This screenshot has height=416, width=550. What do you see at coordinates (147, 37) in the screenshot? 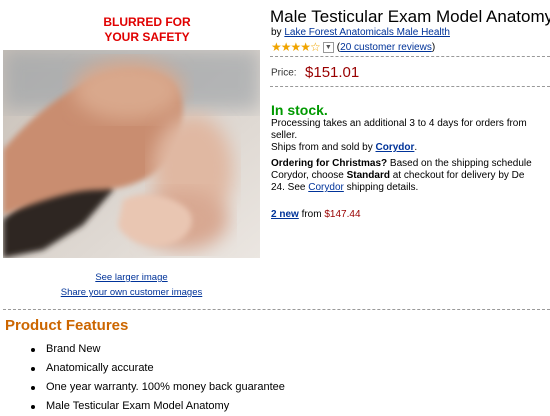
I see `blur-notice-line: YOUR SAFETY` at bounding box center [147, 37].